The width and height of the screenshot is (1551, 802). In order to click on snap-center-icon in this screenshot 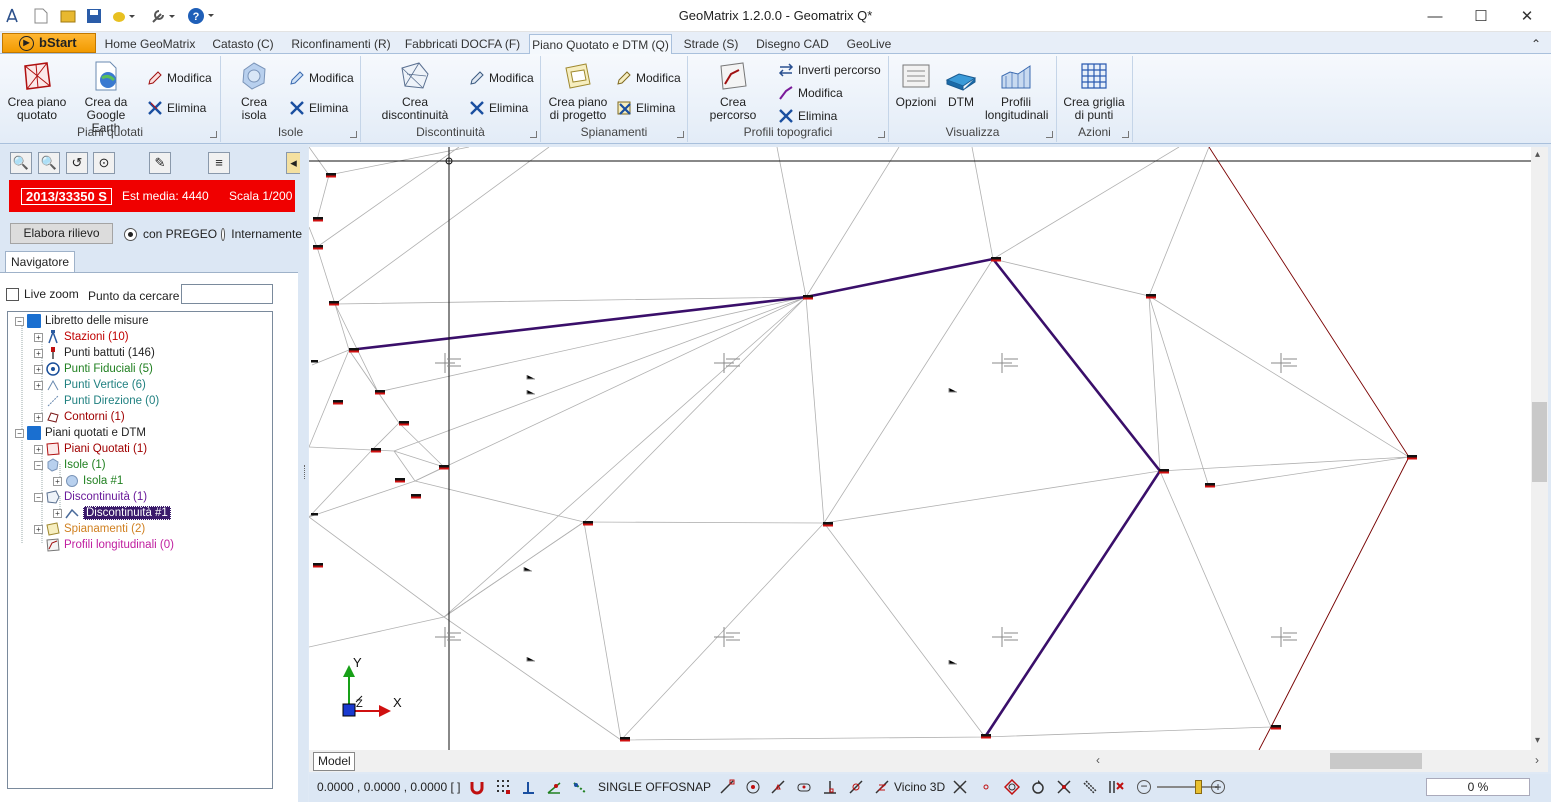, I will do `click(753, 787)`.